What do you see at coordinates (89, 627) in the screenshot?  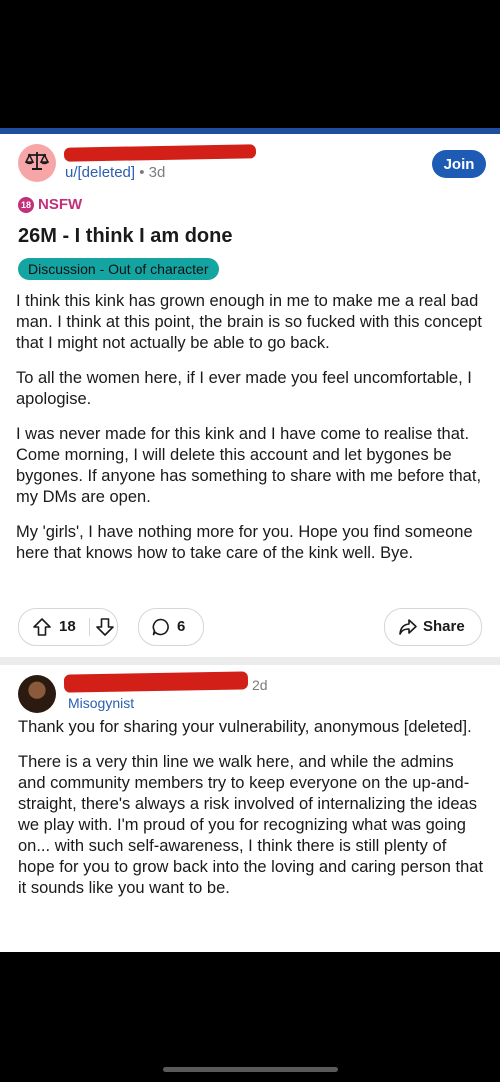 I see `vote-divider` at bounding box center [89, 627].